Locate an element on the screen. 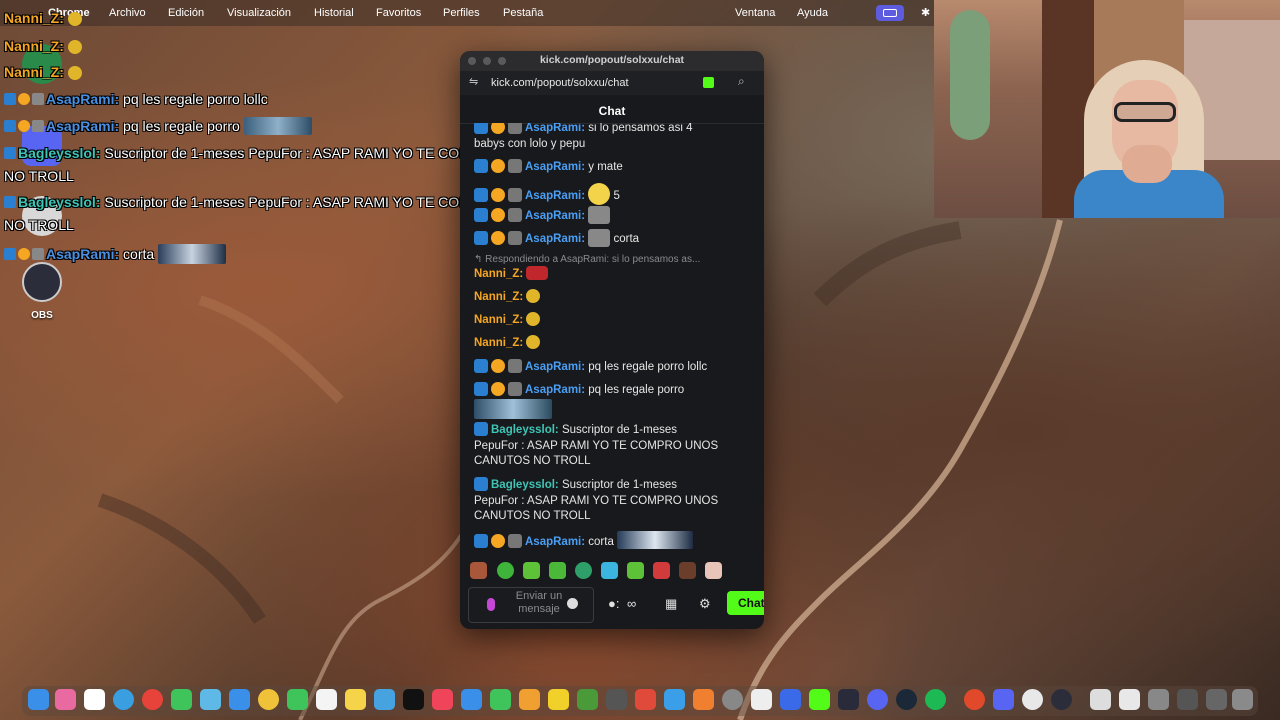  finder-icon is located at coordinates (38, 699).